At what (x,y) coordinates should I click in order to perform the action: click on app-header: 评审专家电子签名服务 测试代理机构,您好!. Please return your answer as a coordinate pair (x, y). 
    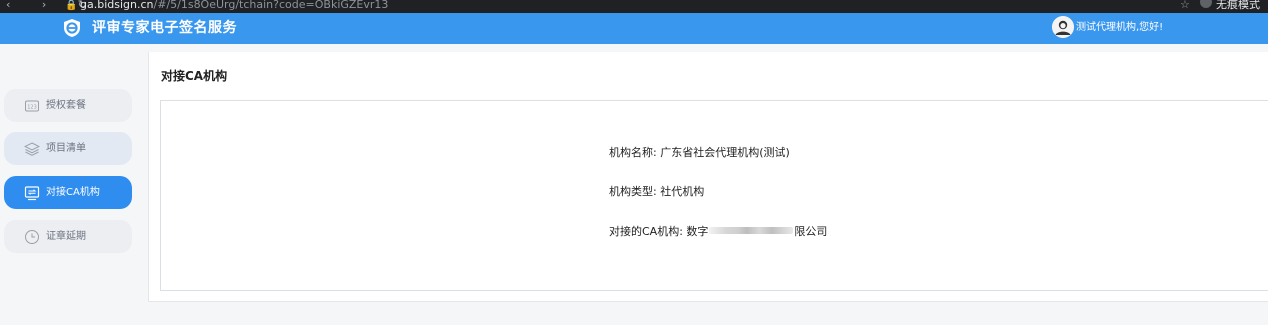
    Looking at the image, I should click on (634, 28).